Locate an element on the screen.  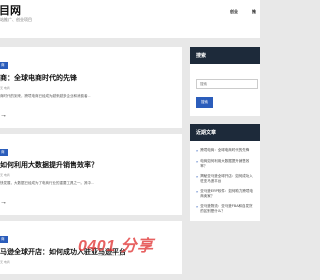
list-item: » 揭秘亚马逊全球开店：如何成功入驻亚马逊平台 is located at coordinates (226, 178).